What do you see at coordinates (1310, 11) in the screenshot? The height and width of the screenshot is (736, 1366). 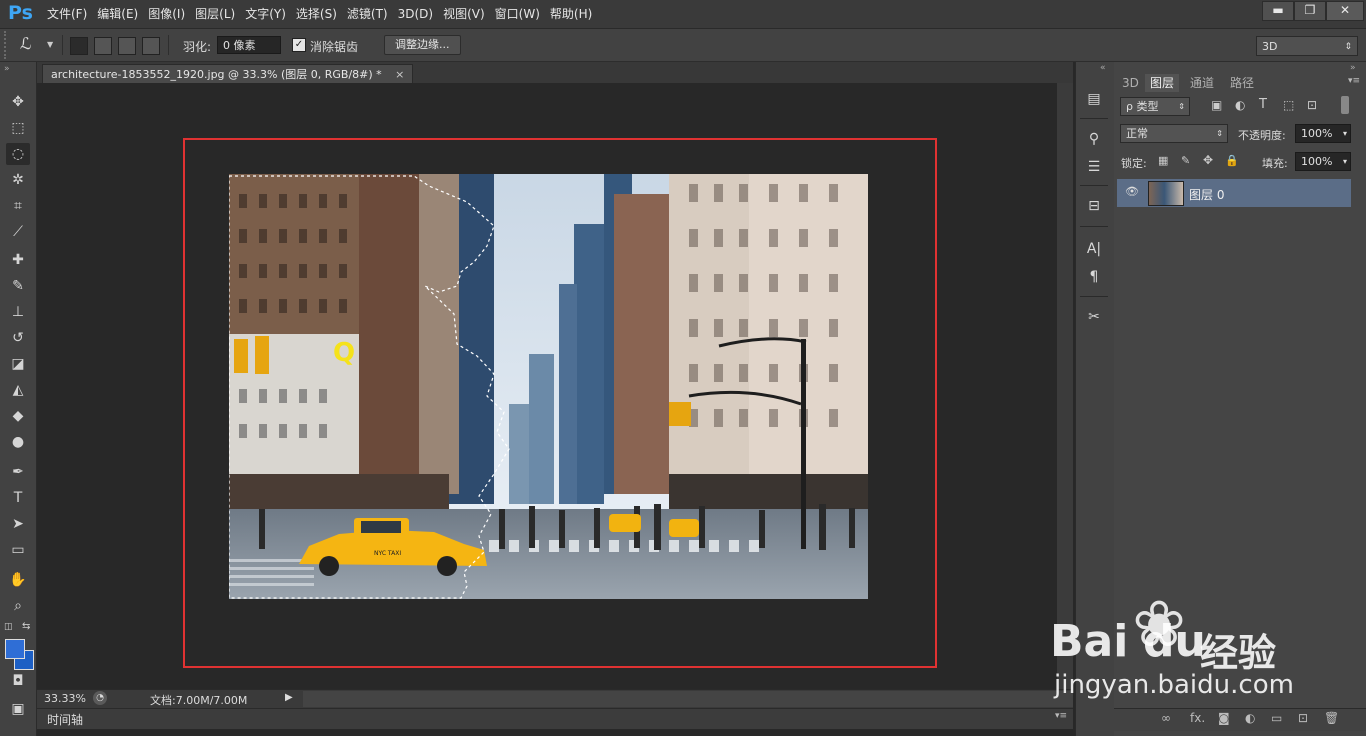 I see `restore-button: ❐` at bounding box center [1310, 11].